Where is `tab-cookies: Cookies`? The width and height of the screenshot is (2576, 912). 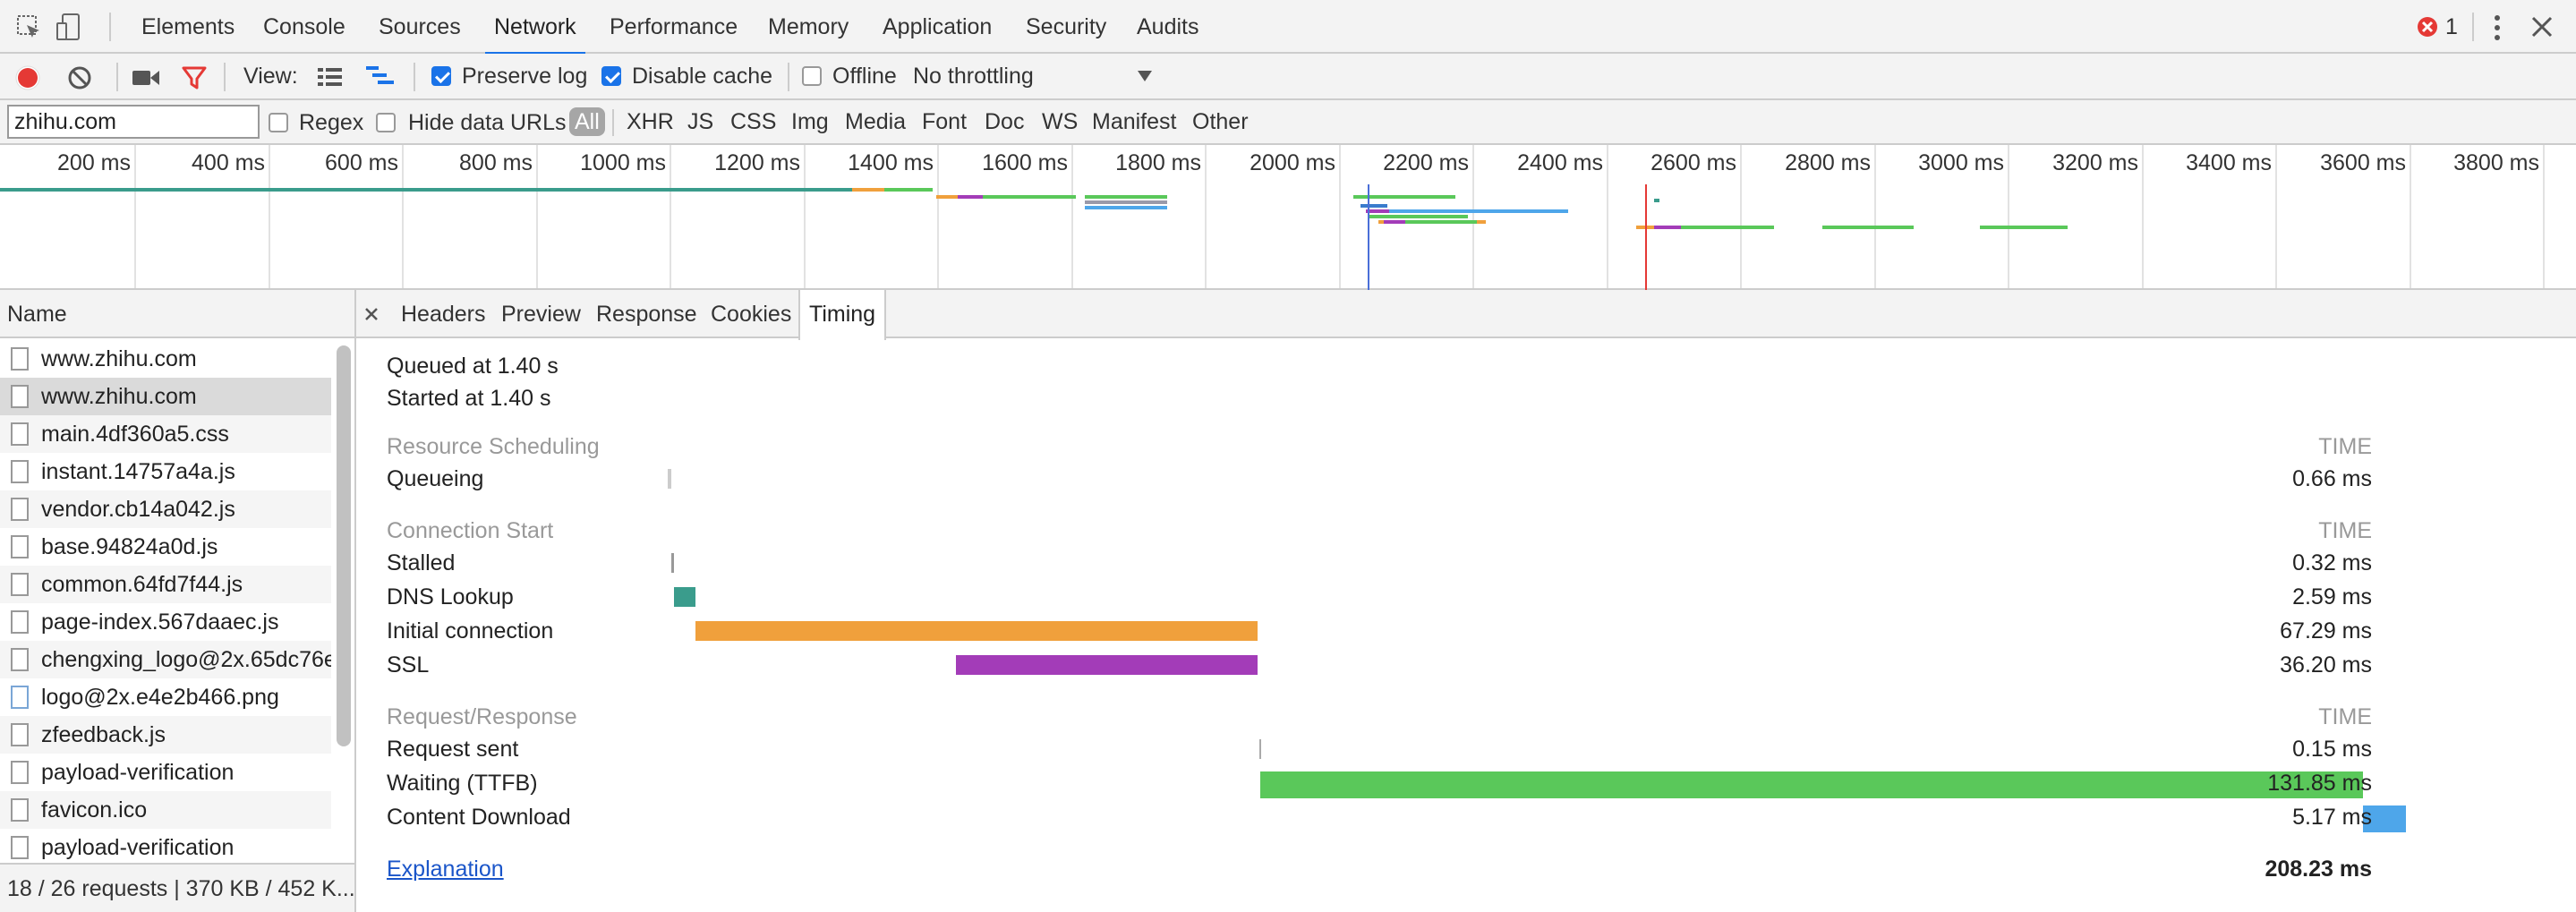
tab-cookies: Cookies is located at coordinates (751, 314).